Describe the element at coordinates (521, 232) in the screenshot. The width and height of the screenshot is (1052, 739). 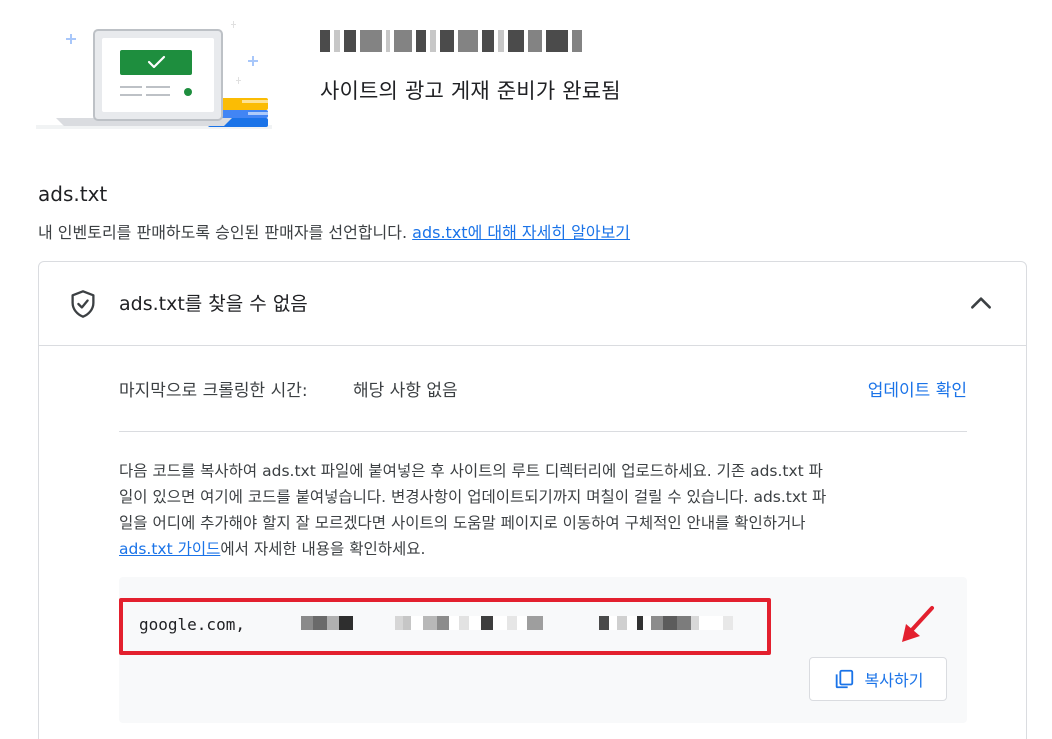
I see `ads-txt-learn-more-link: ads.txt에 대해 자세히 알아보기` at that location.